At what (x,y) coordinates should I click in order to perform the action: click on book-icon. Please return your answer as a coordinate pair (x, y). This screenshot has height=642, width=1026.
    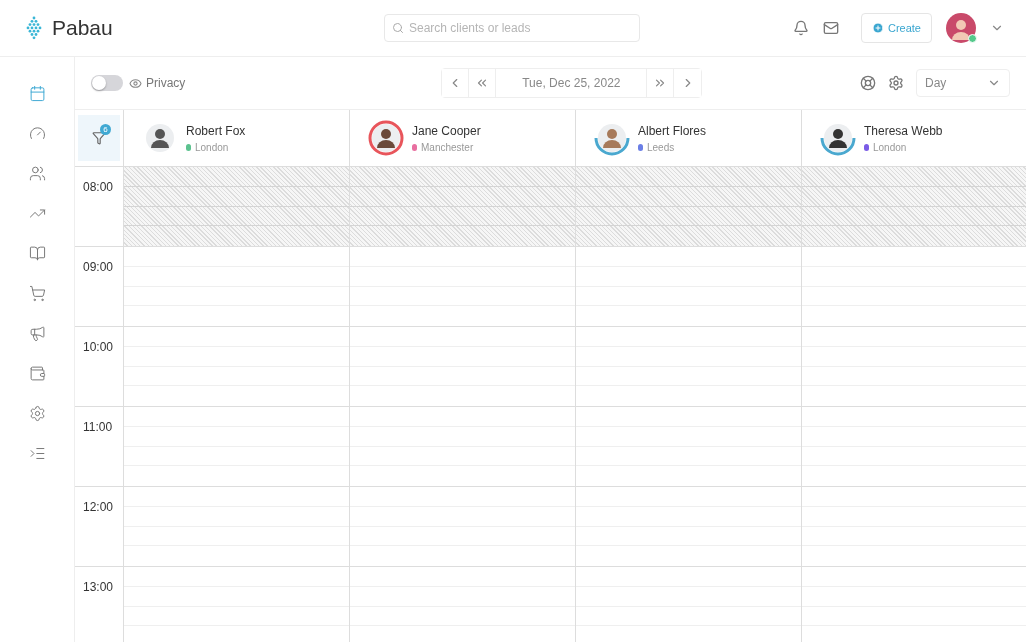
    Looking at the image, I should click on (37, 253).